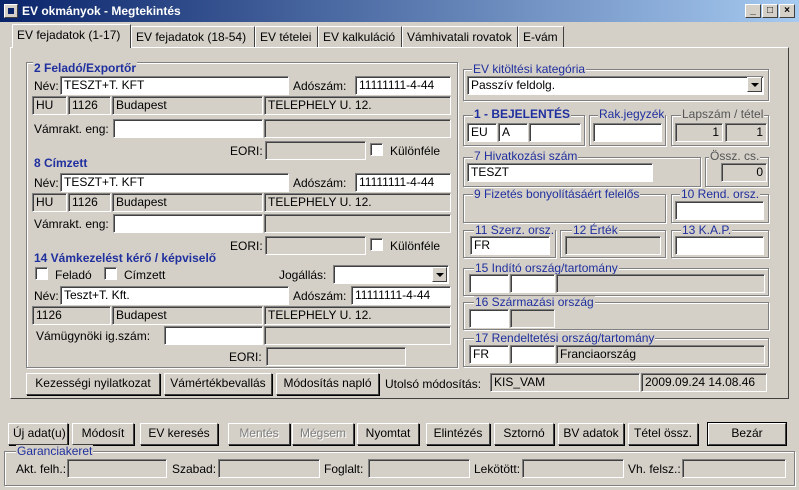 The height and width of the screenshot is (490, 799). What do you see at coordinates (41, 469) in the screenshot?
I see `current-usage-label: Akt. felh.:` at bounding box center [41, 469].